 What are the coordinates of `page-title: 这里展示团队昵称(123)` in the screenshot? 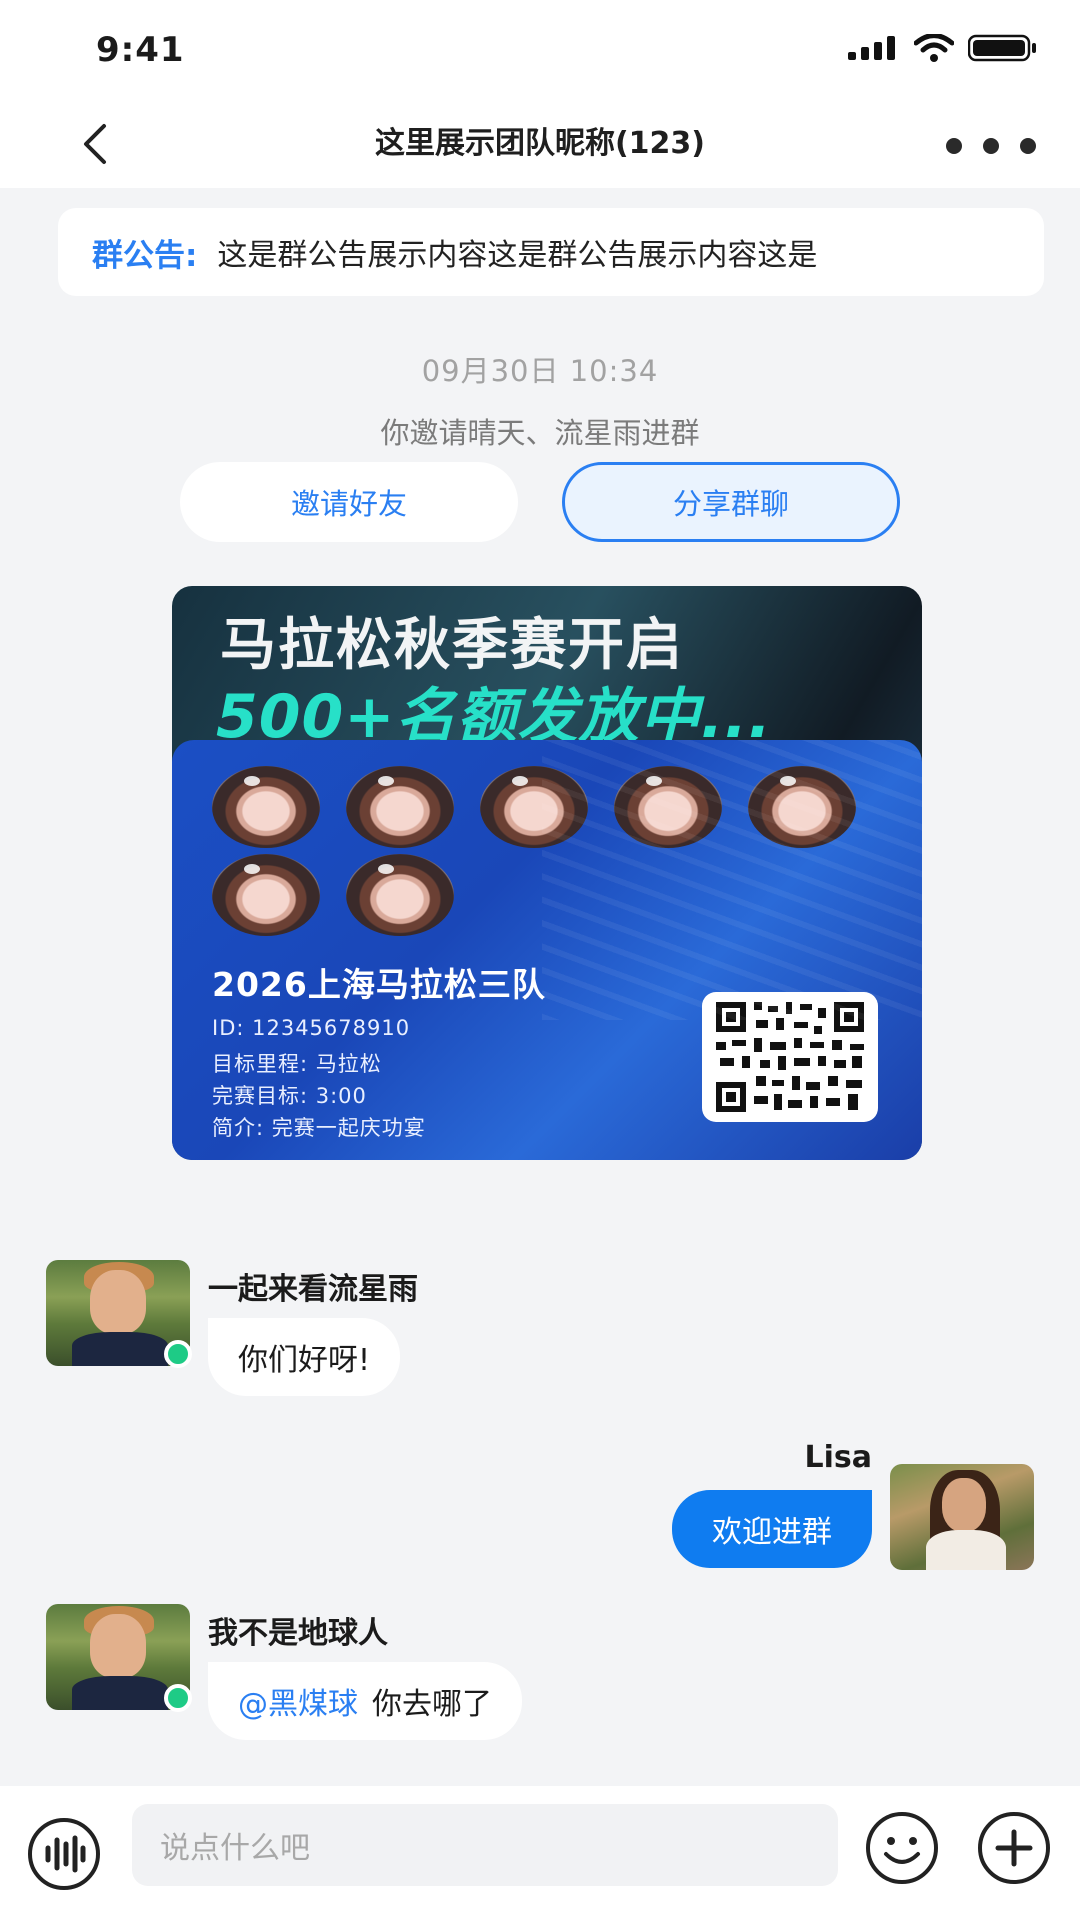 It's located at (540, 143).